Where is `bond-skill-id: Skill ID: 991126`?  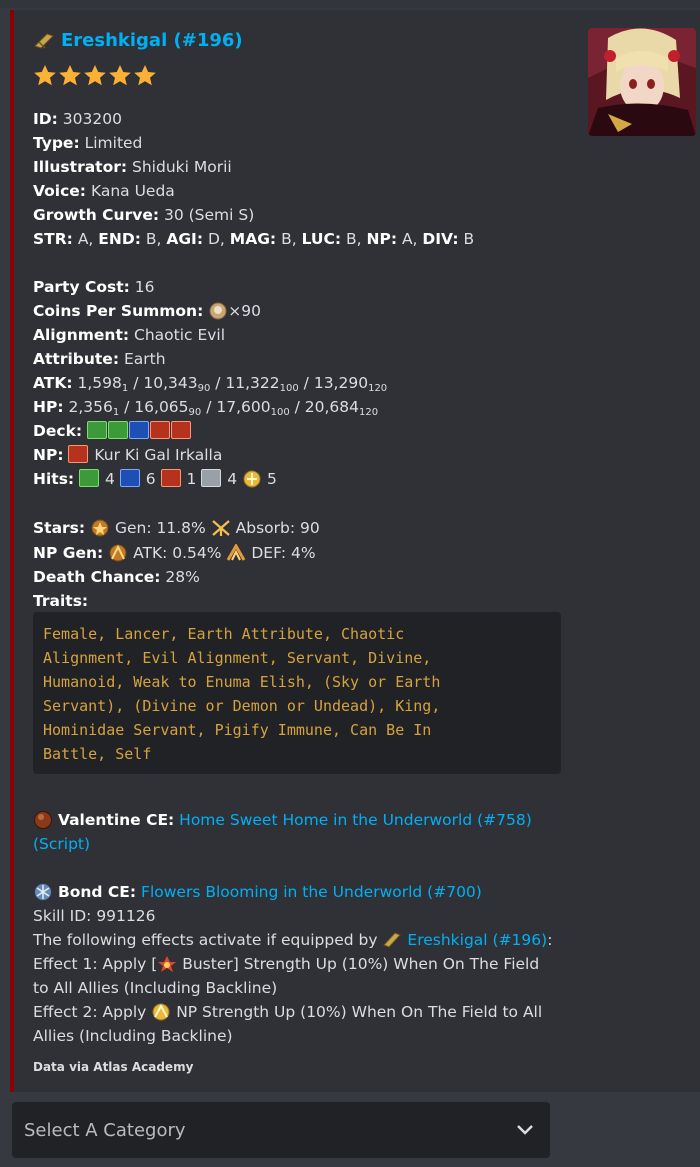
bond-skill-id: Skill ID: 991126 is located at coordinates (94, 916).